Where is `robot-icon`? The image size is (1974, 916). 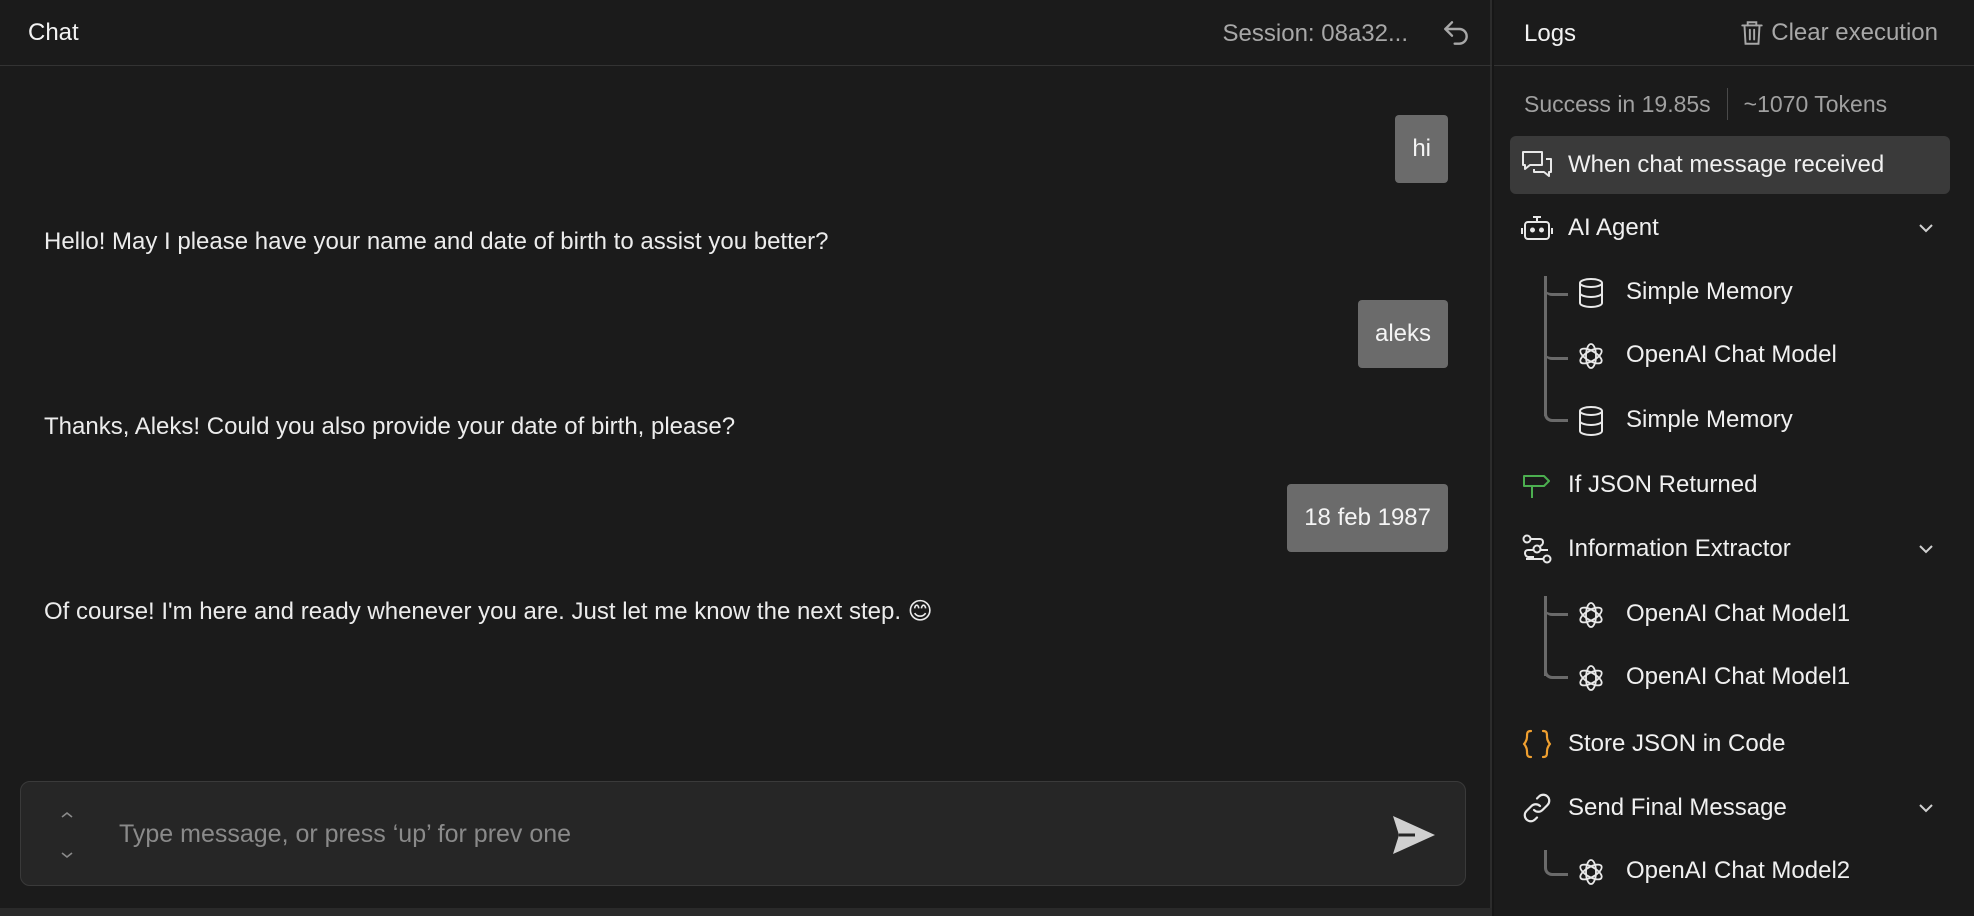 robot-icon is located at coordinates (1537, 228).